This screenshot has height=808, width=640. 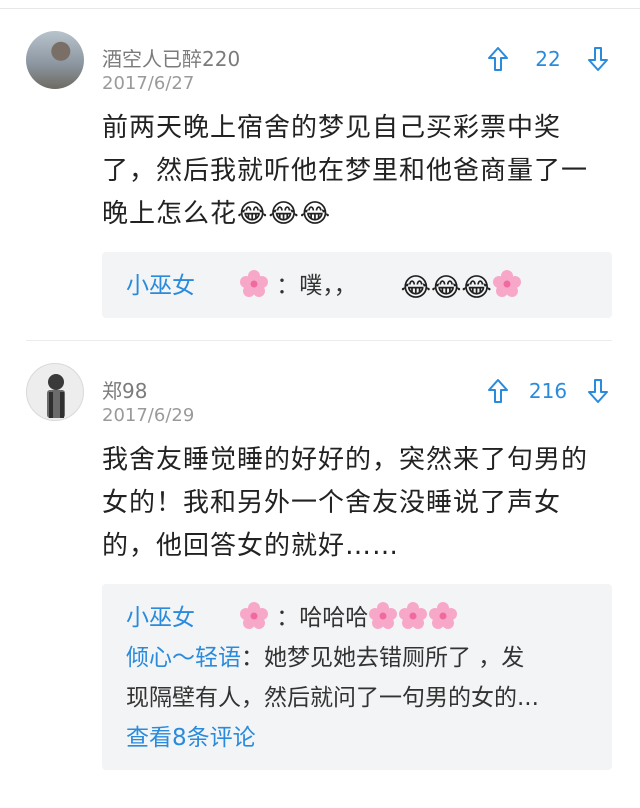 I want to click on comment-line: 了，然后我就听他在梦里和他爸商量了一, so click(x=345, y=171).